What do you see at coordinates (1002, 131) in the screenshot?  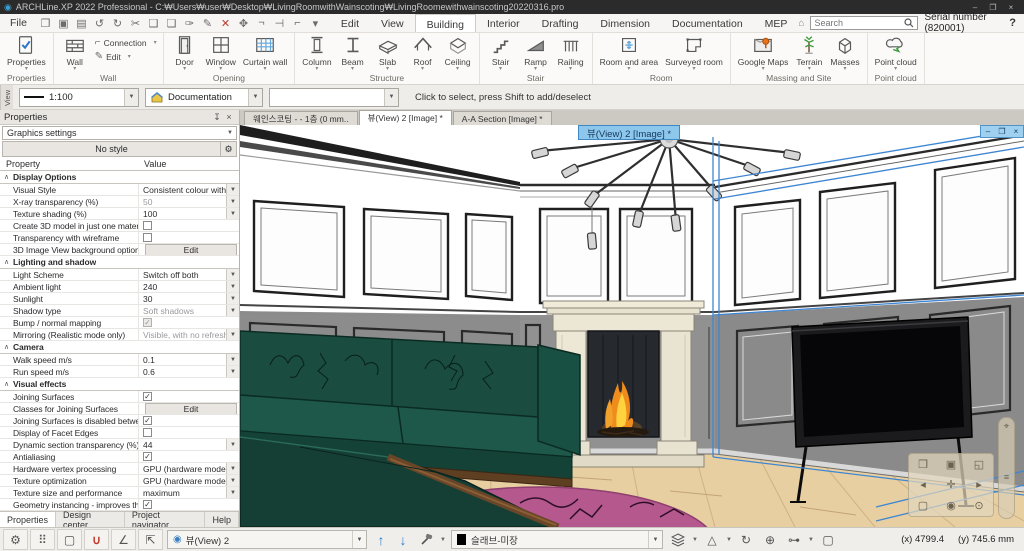 I see `viewport-restore-icon: ❐` at bounding box center [1002, 131].